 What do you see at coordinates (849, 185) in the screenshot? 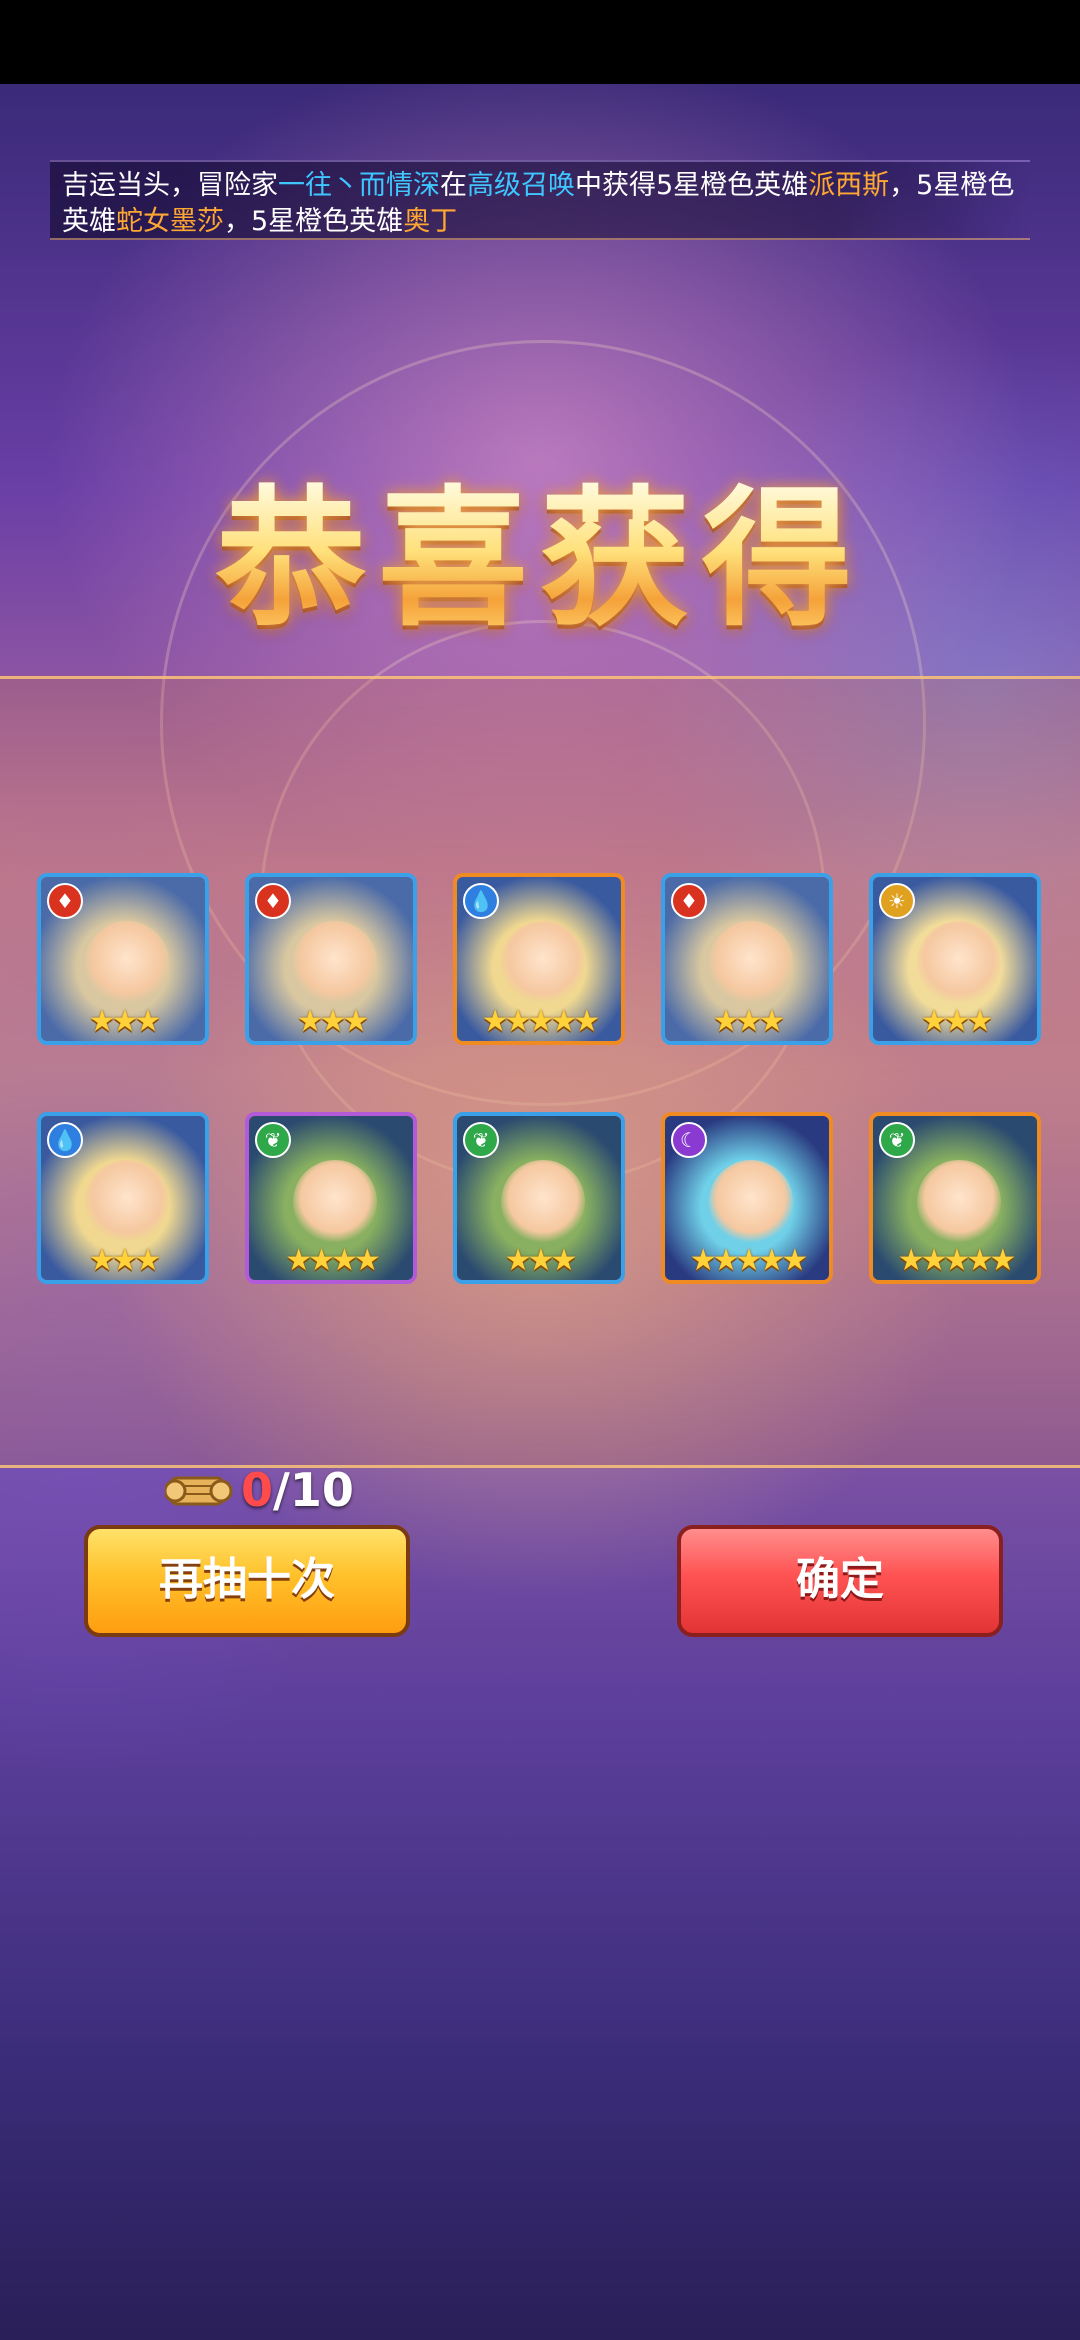
I see `ticker-hero-1: 派西斯` at bounding box center [849, 185].